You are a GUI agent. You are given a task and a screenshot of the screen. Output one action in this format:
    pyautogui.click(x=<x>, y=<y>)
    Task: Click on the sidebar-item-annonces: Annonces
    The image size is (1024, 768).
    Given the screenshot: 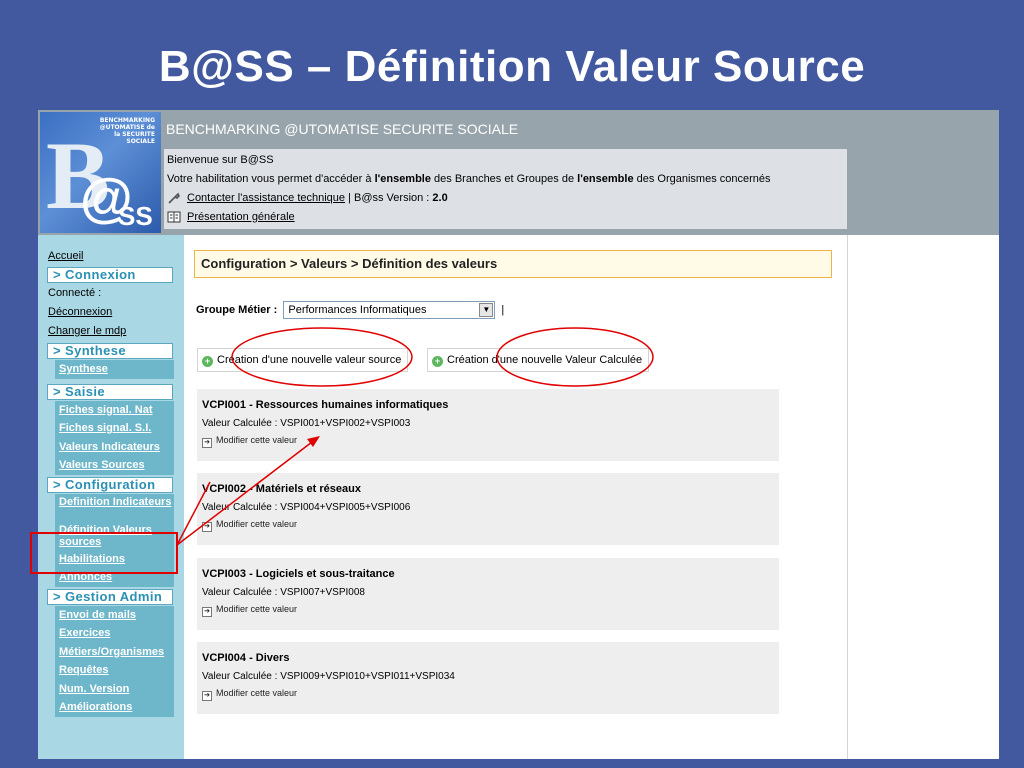 What is the action you would take?
    pyautogui.click(x=114, y=577)
    